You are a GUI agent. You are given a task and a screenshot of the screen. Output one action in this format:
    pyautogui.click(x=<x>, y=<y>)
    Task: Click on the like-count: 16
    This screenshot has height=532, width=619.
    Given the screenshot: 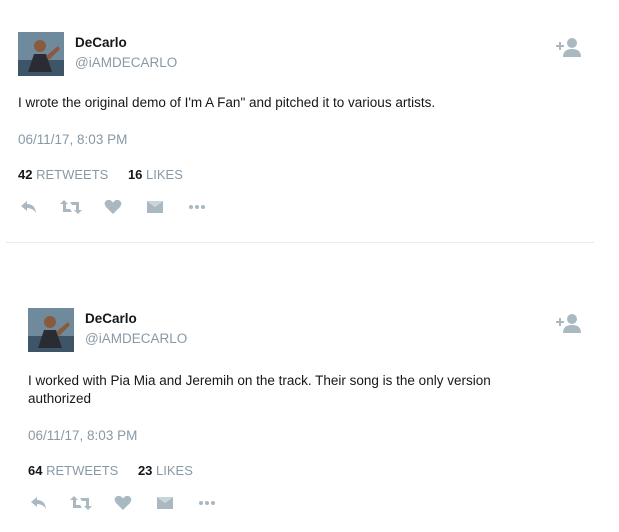 What is the action you would take?
    pyautogui.click(x=135, y=174)
    